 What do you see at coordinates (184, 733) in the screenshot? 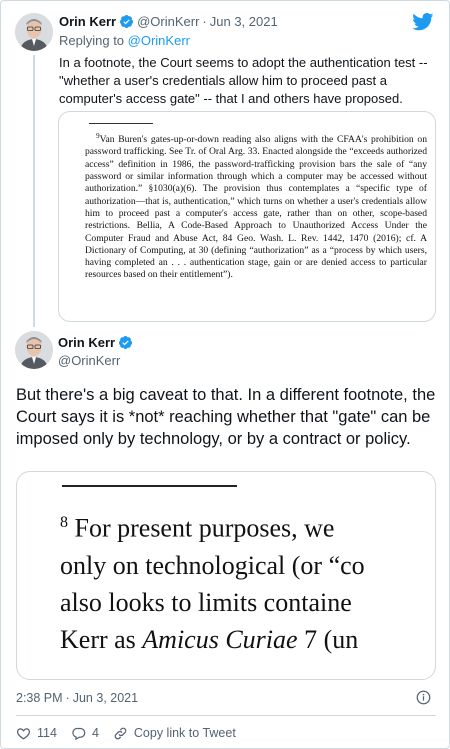
I see `copy-link-label: Copy link to Tweet` at bounding box center [184, 733].